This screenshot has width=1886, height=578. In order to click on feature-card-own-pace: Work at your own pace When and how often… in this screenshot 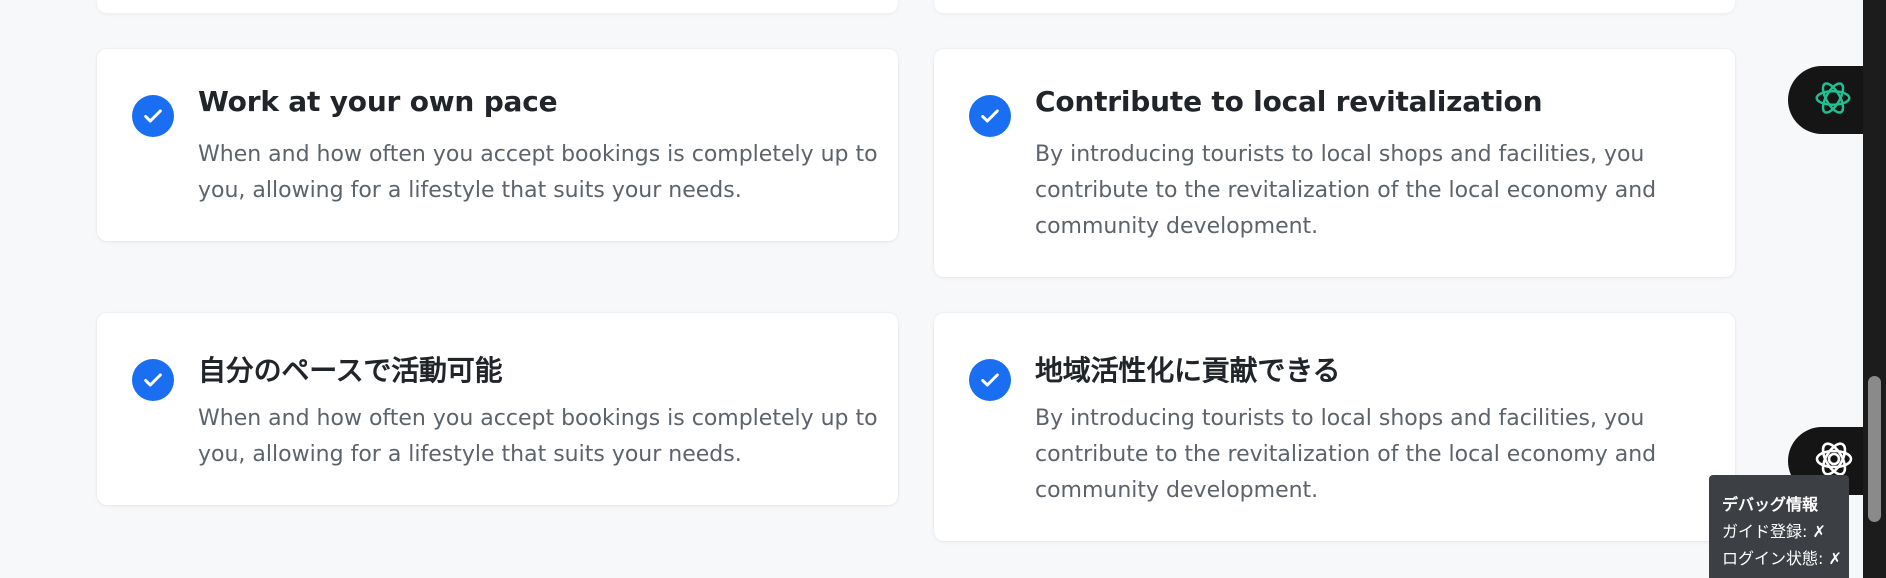, I will do `click(497, 145)`.